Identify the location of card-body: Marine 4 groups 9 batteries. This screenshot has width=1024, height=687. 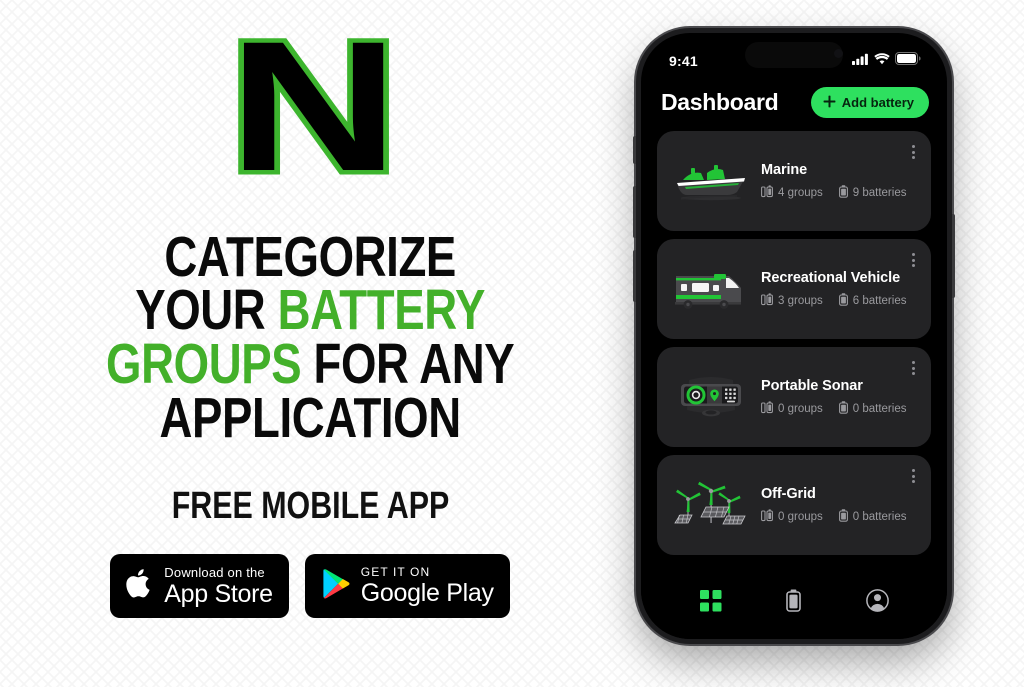
(839, 181).